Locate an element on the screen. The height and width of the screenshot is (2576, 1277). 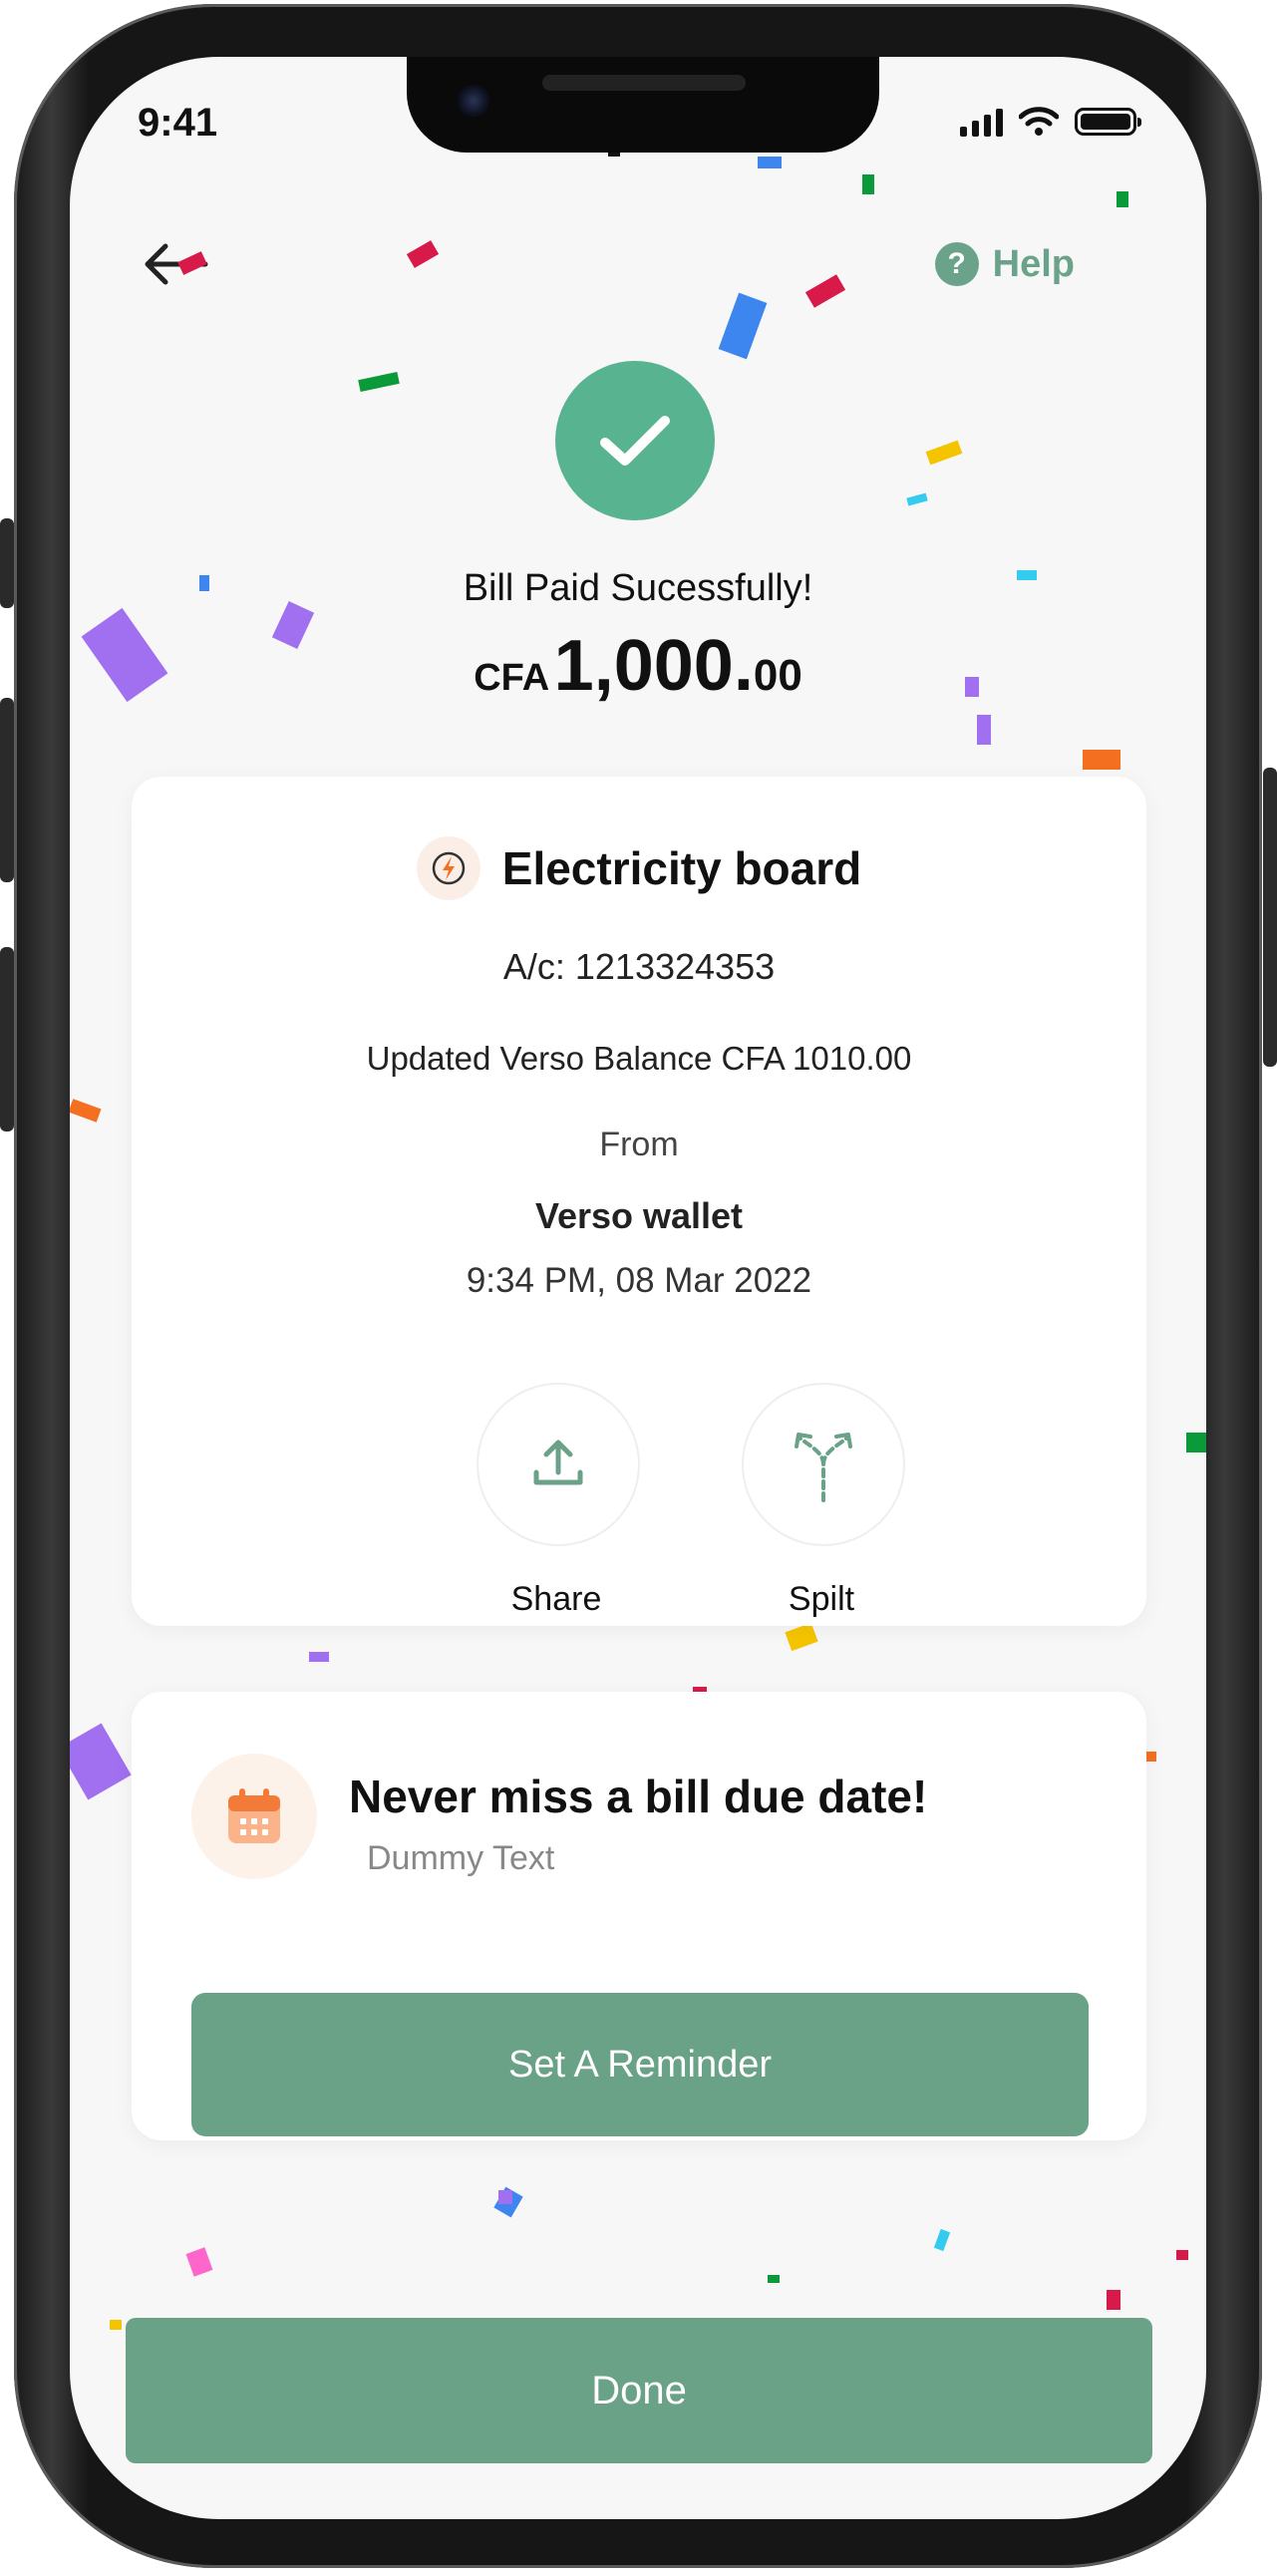
share-upload-icon is located at coordinates (558, 1462).